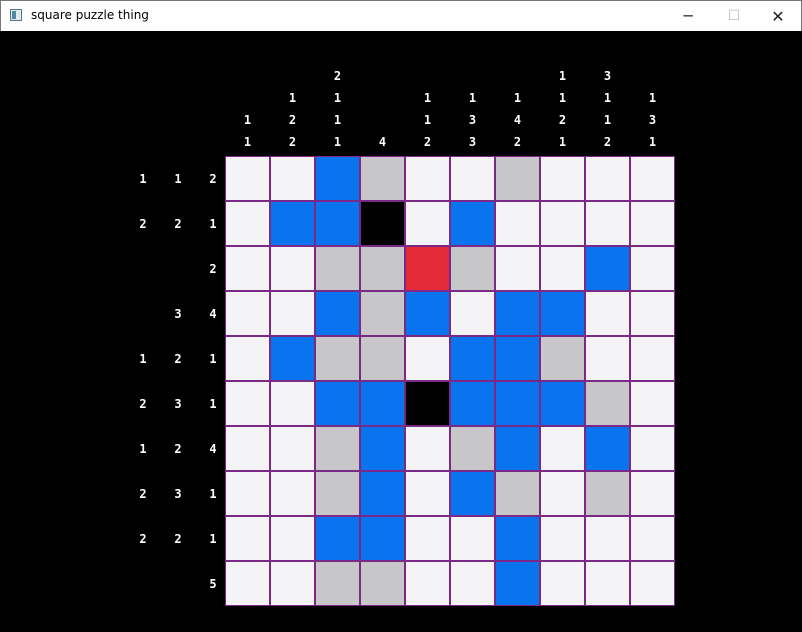 This screenshot has height=632, width=802. Describe the element at coordinates (427, 268) in the screenshot. I see `cursor-cell` at that location.